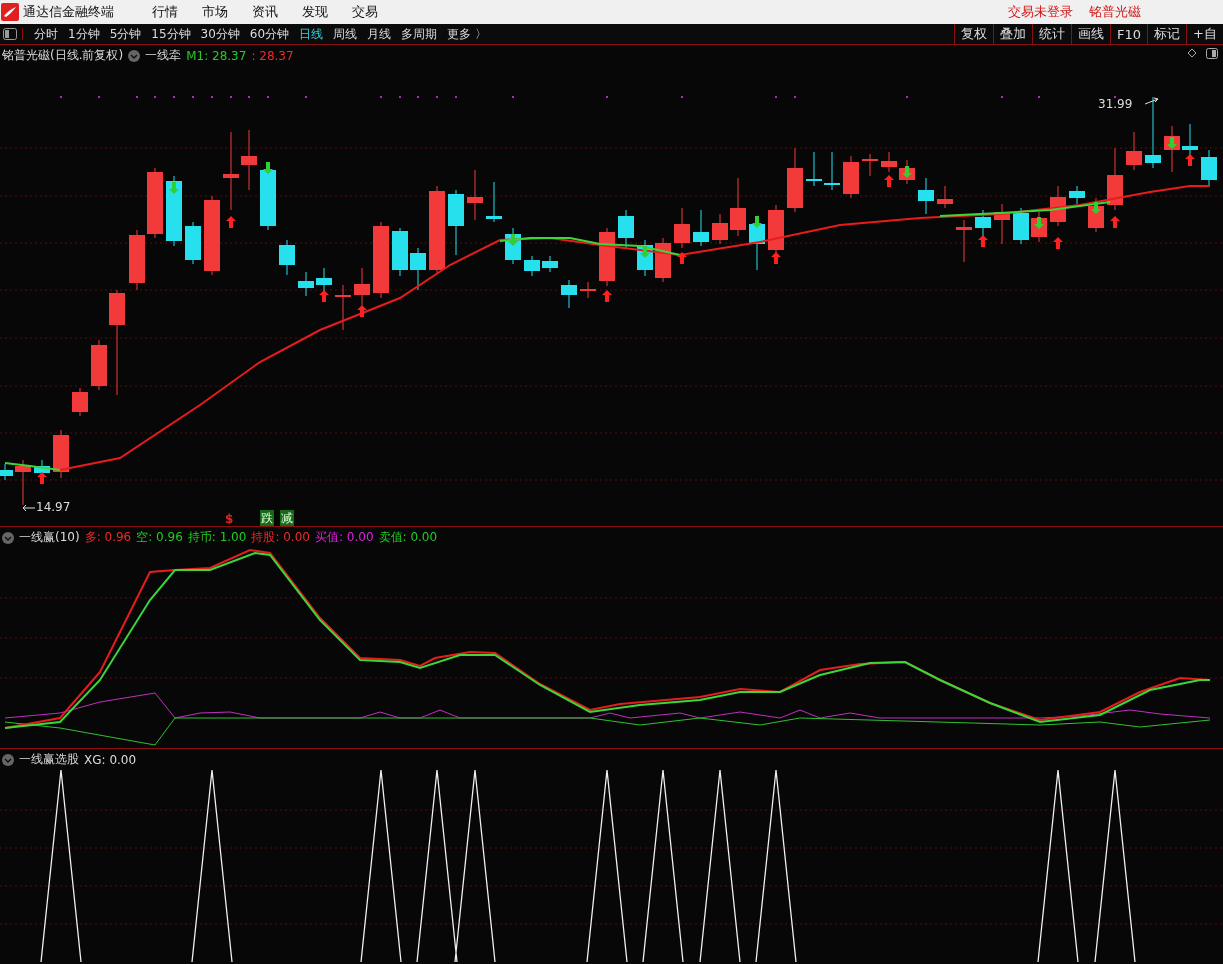 The image size is (1223, 964). I want to click on indicator-readout: M1: 28.37, so click(216, 55).